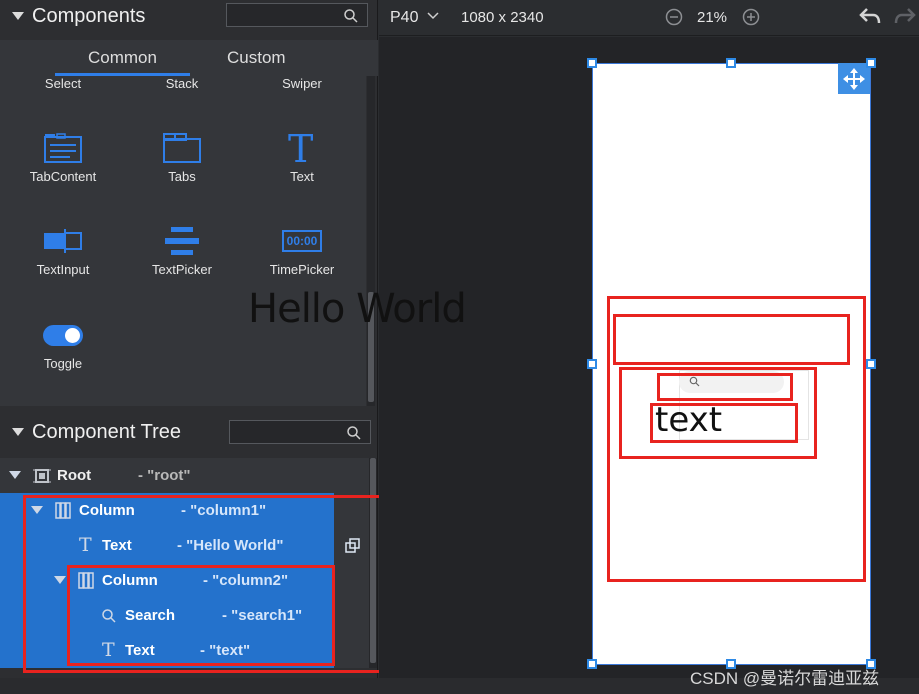 The width and height of the screenshot is (919, 694). I want to click on copy-icon, so click(352, 545).